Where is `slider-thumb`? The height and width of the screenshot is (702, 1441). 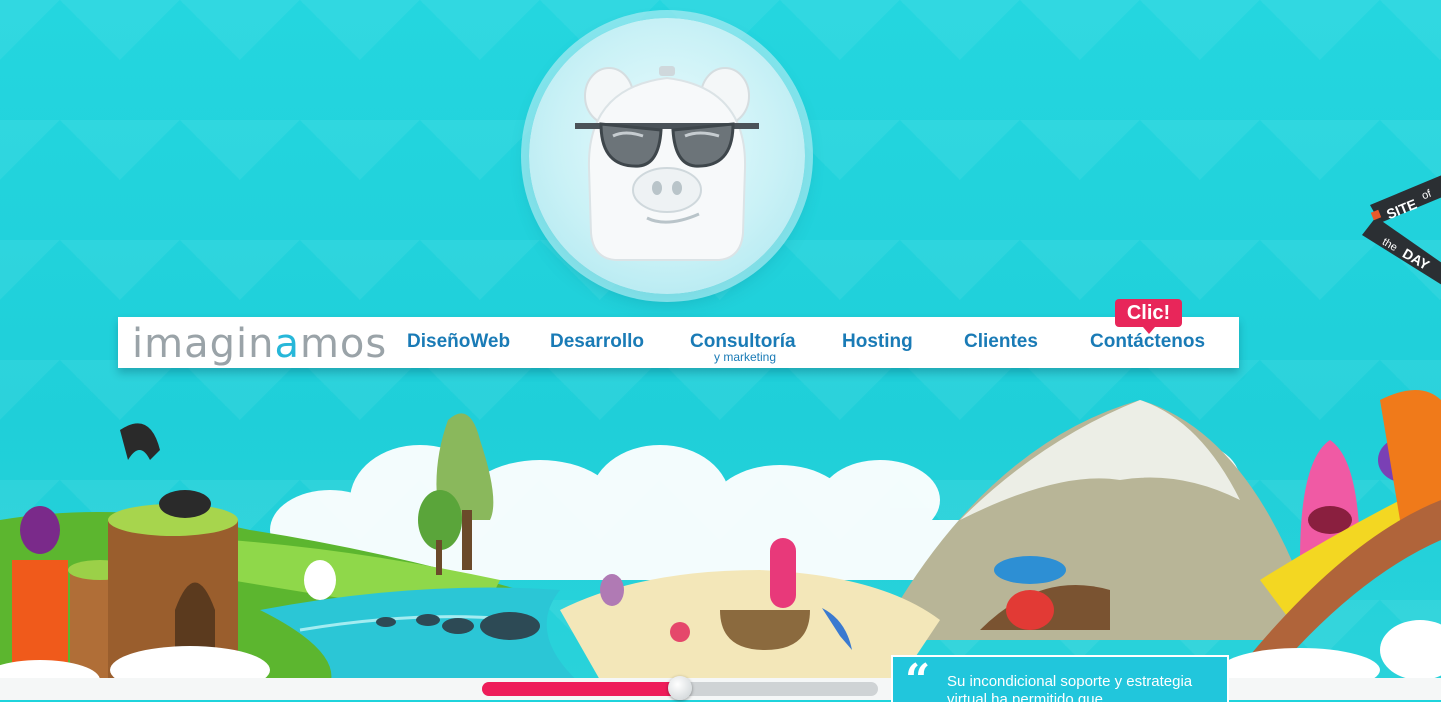 slider-thumb is located at coordinates (680, 688).